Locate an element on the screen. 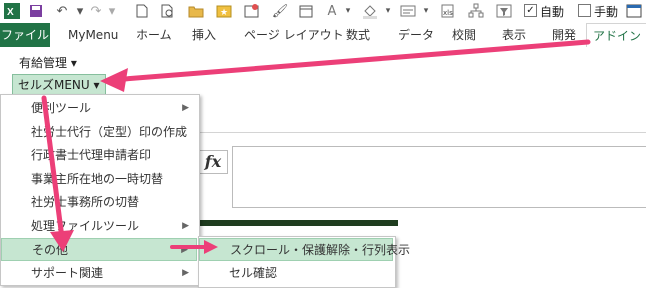 Image resolution: width=646 pixels, height=288 pixels. menu-item-label: 事業主所在地の一時切替 is located at coordinates (97, 178).